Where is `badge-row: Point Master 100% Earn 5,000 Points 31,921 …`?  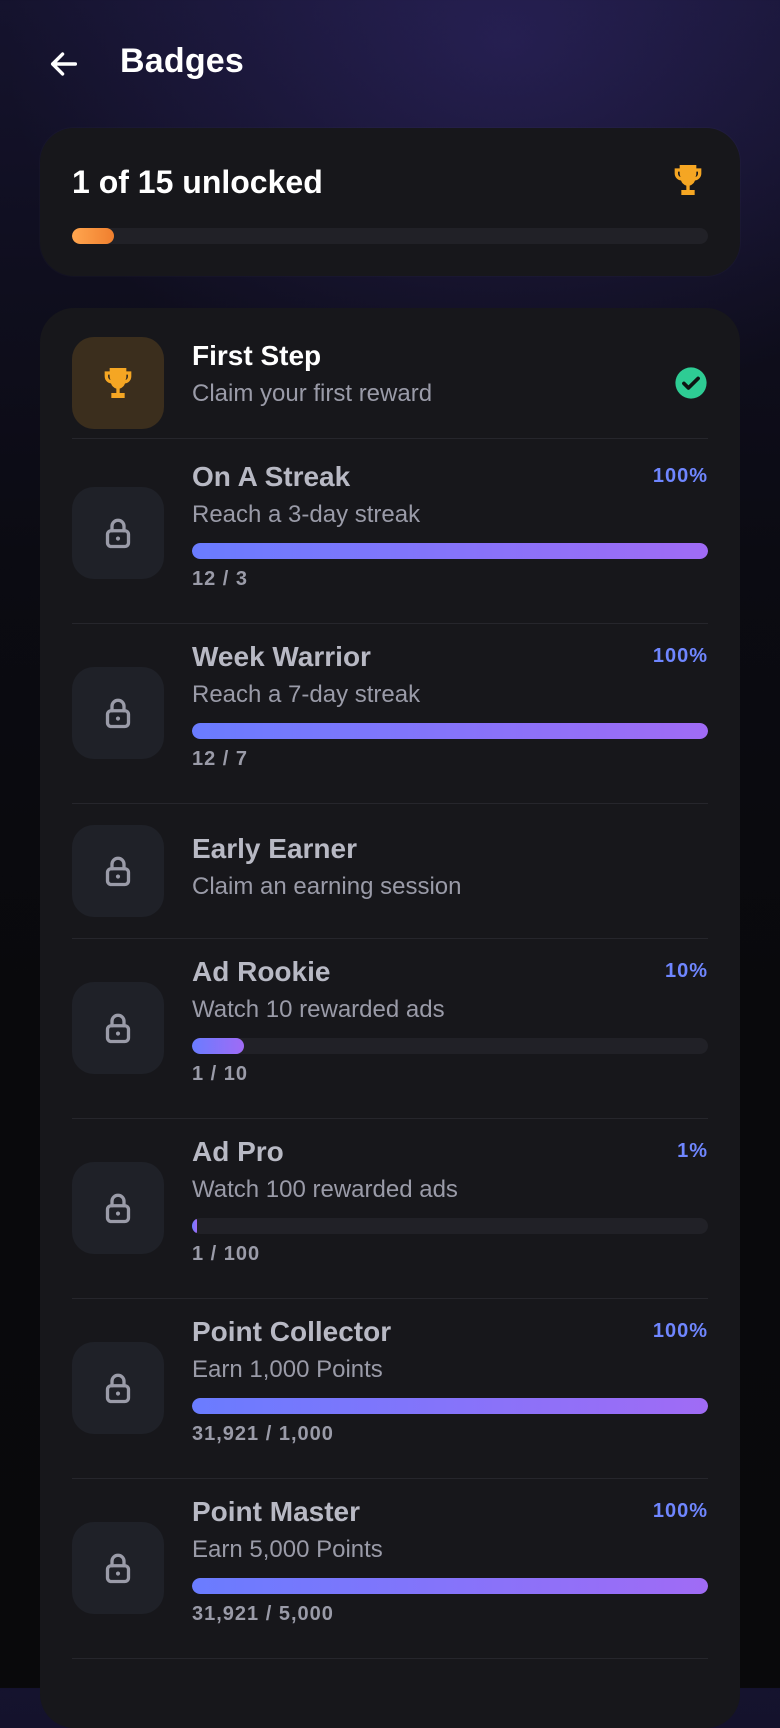 badge-row: Point Master 100% Earn 5,000 Points 31,921 … is located at coordinates (390, 1568).